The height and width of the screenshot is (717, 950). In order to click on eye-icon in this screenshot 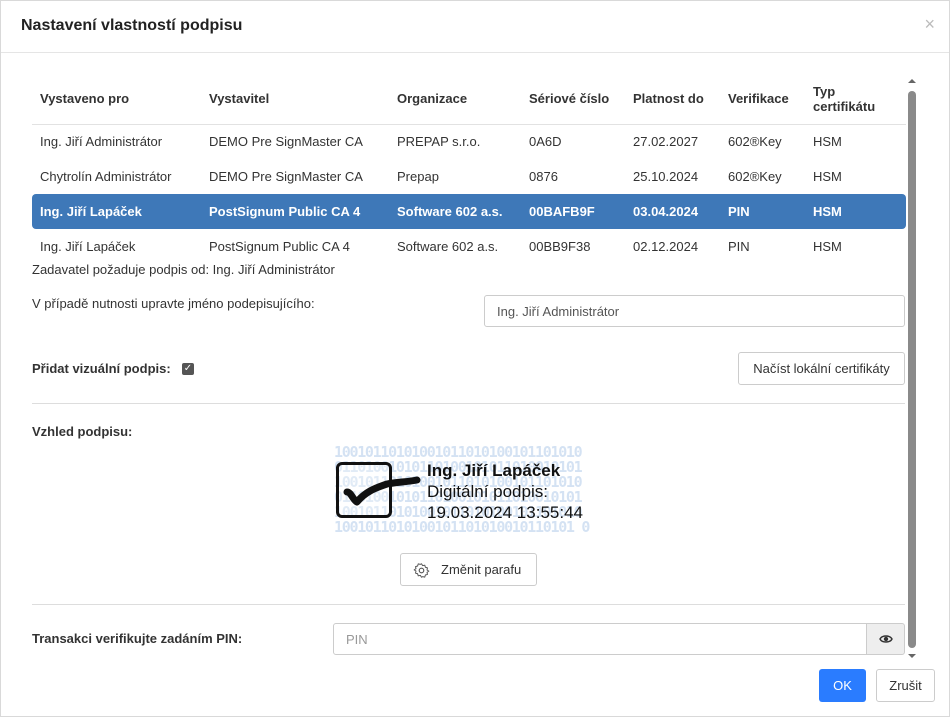, I will do `click(886, 639)`.